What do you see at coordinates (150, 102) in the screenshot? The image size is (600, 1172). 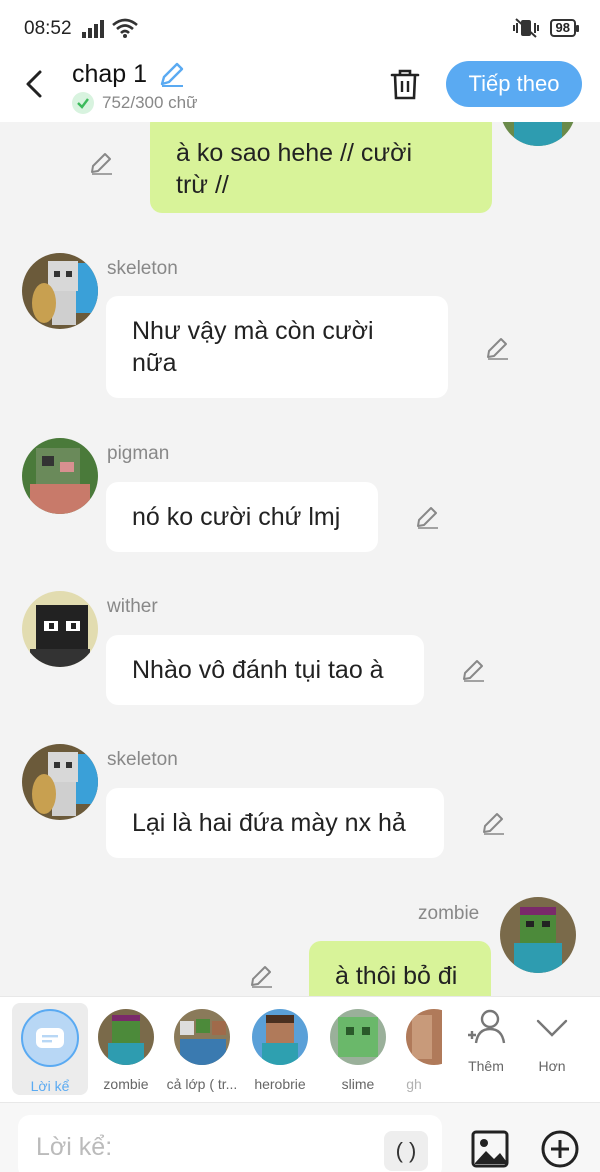 I see `word-count: 752/300 chữ` at bounding box center [150, 102].